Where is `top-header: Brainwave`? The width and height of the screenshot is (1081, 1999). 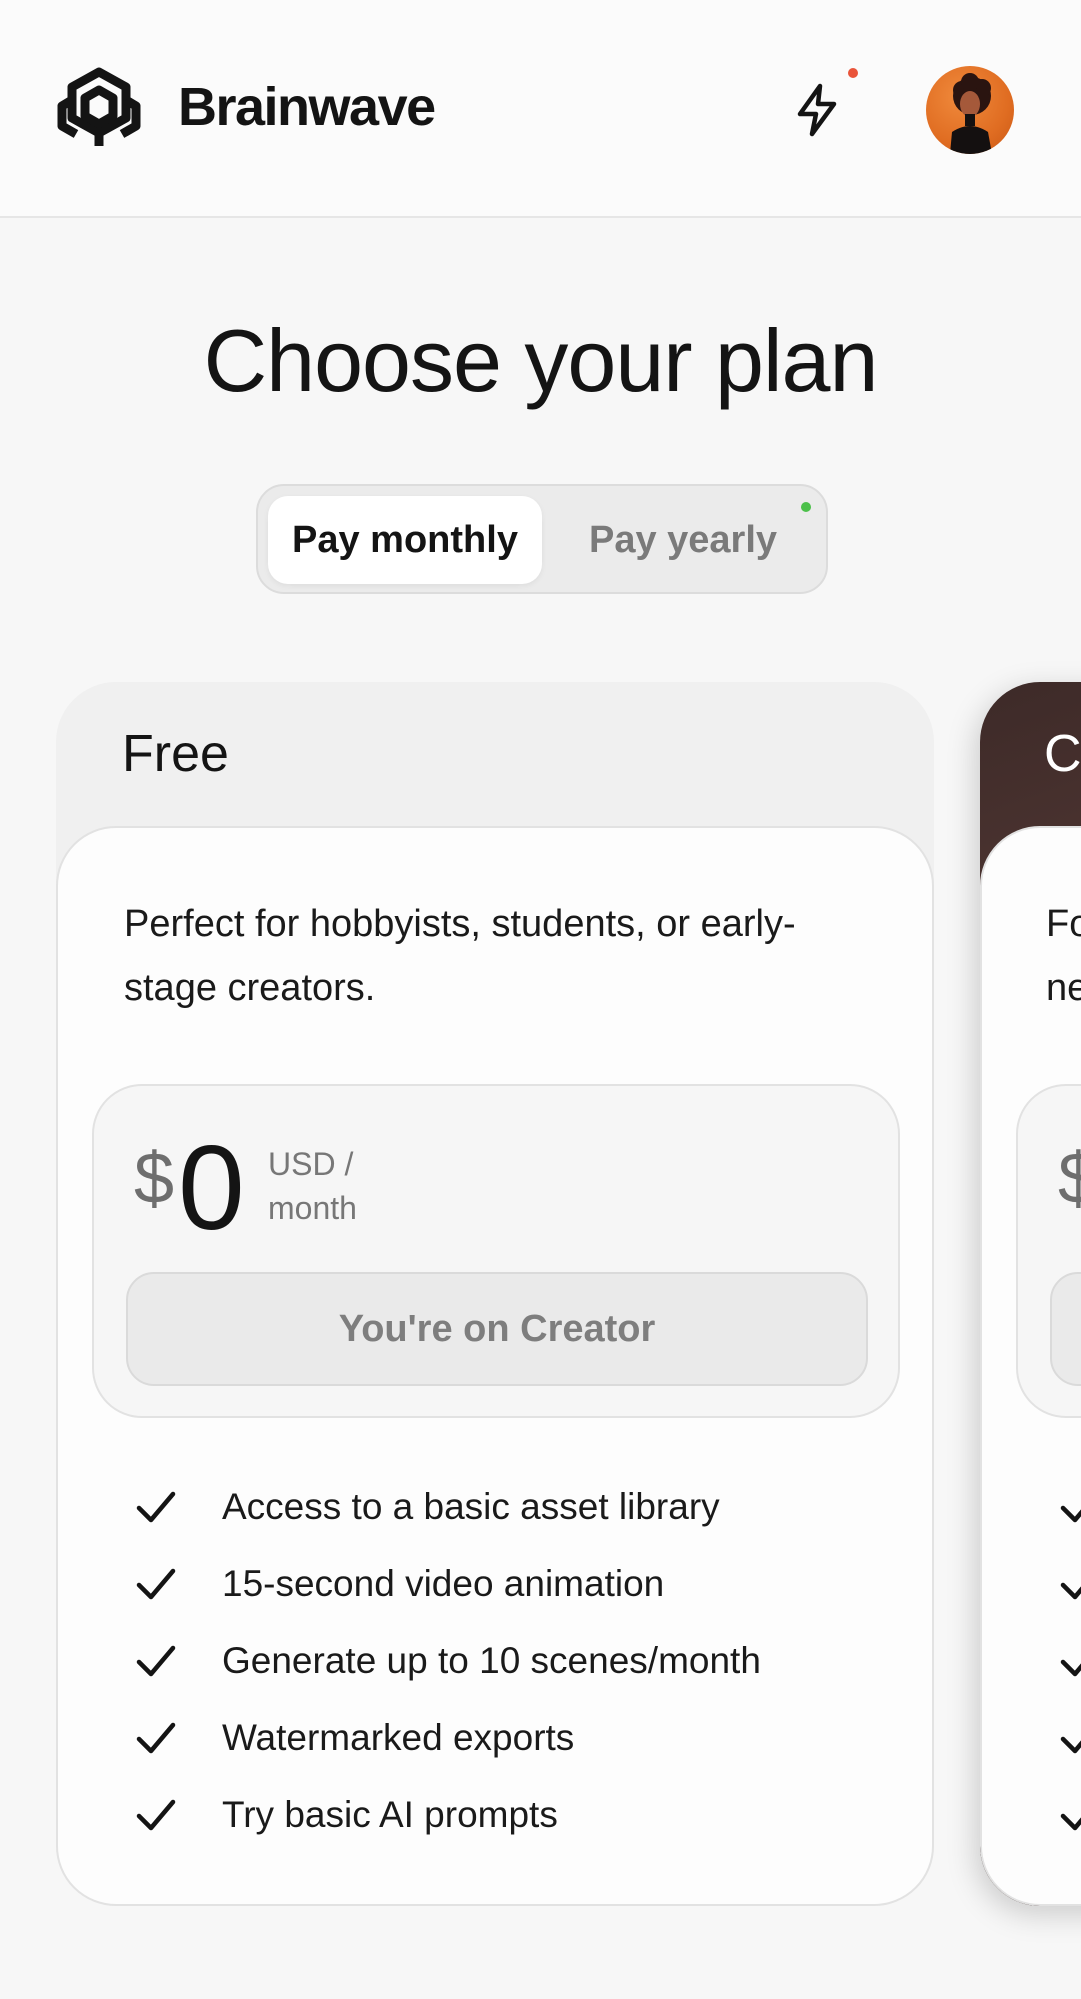
top-header: Brainwave is located at coordinates (540, 109).